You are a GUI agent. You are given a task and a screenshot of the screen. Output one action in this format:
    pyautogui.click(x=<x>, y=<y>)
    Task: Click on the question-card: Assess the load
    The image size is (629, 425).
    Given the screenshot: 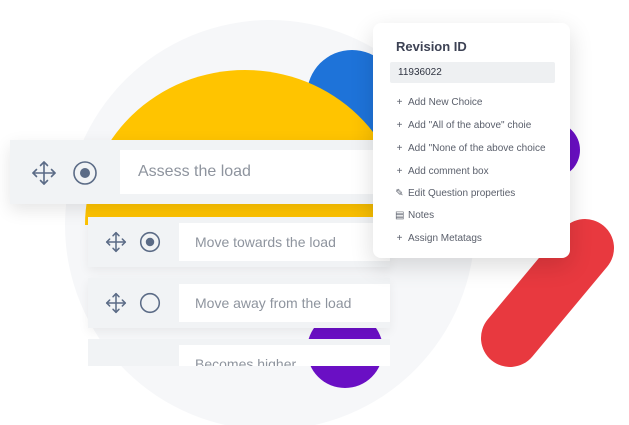 What is the action you would take?
    pyautogui.click(x=201, y=172)
    